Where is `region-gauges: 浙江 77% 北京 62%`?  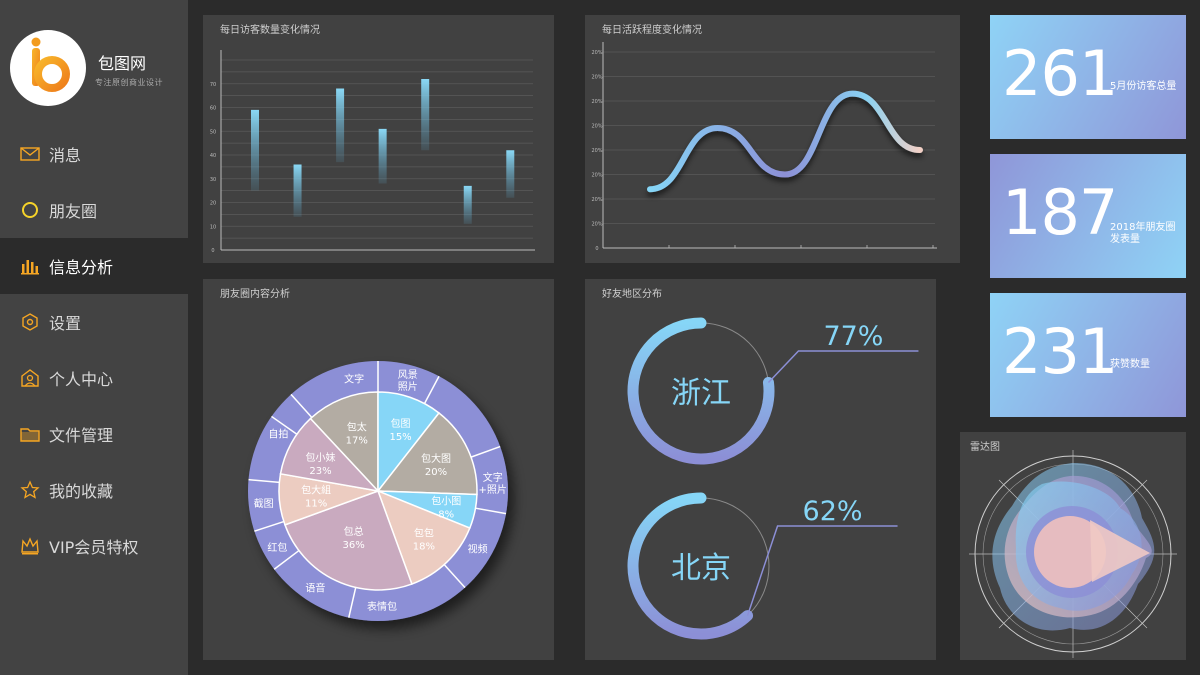
region-gauges: 浙江 77% 北京 62% is located at coordinates (773, 478).